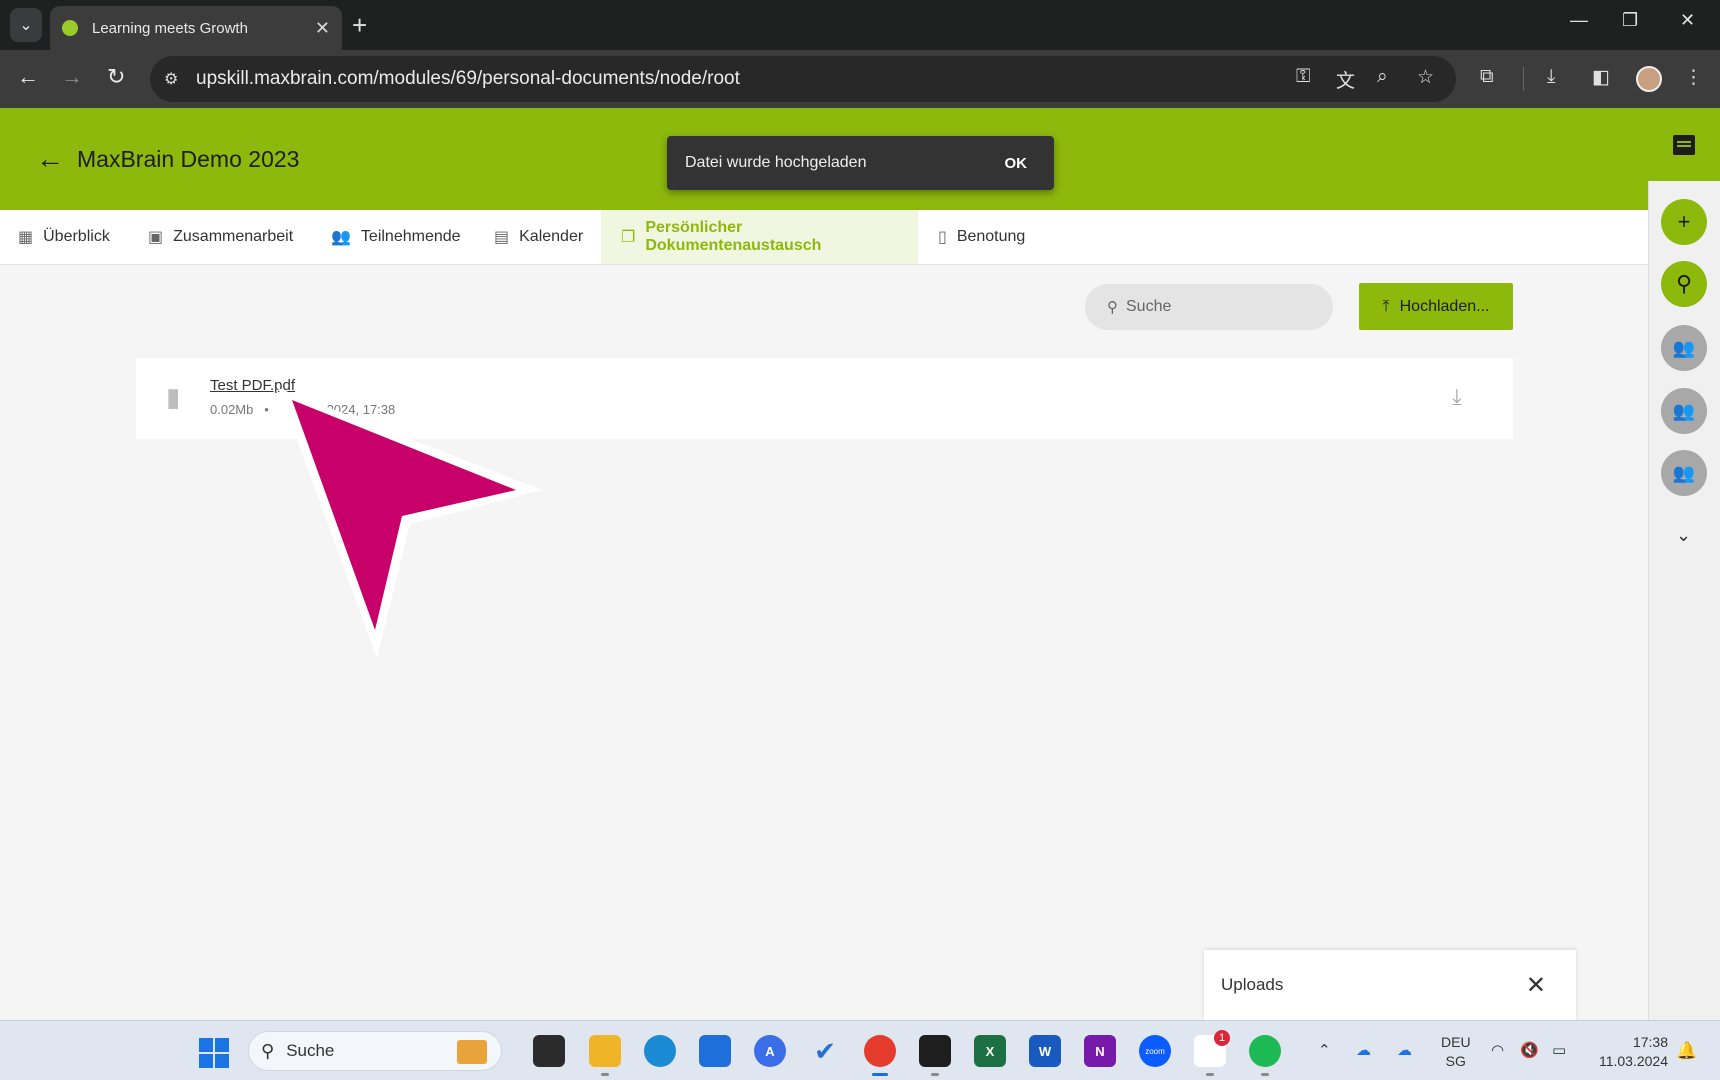 Image resolution: width=1720 pixels, height=1080 pixels. What do you see at coordinates (1693, 77) in the screenshot?
I see `browser-menu-icon: ⋮` at bounding box center [1693, 77].